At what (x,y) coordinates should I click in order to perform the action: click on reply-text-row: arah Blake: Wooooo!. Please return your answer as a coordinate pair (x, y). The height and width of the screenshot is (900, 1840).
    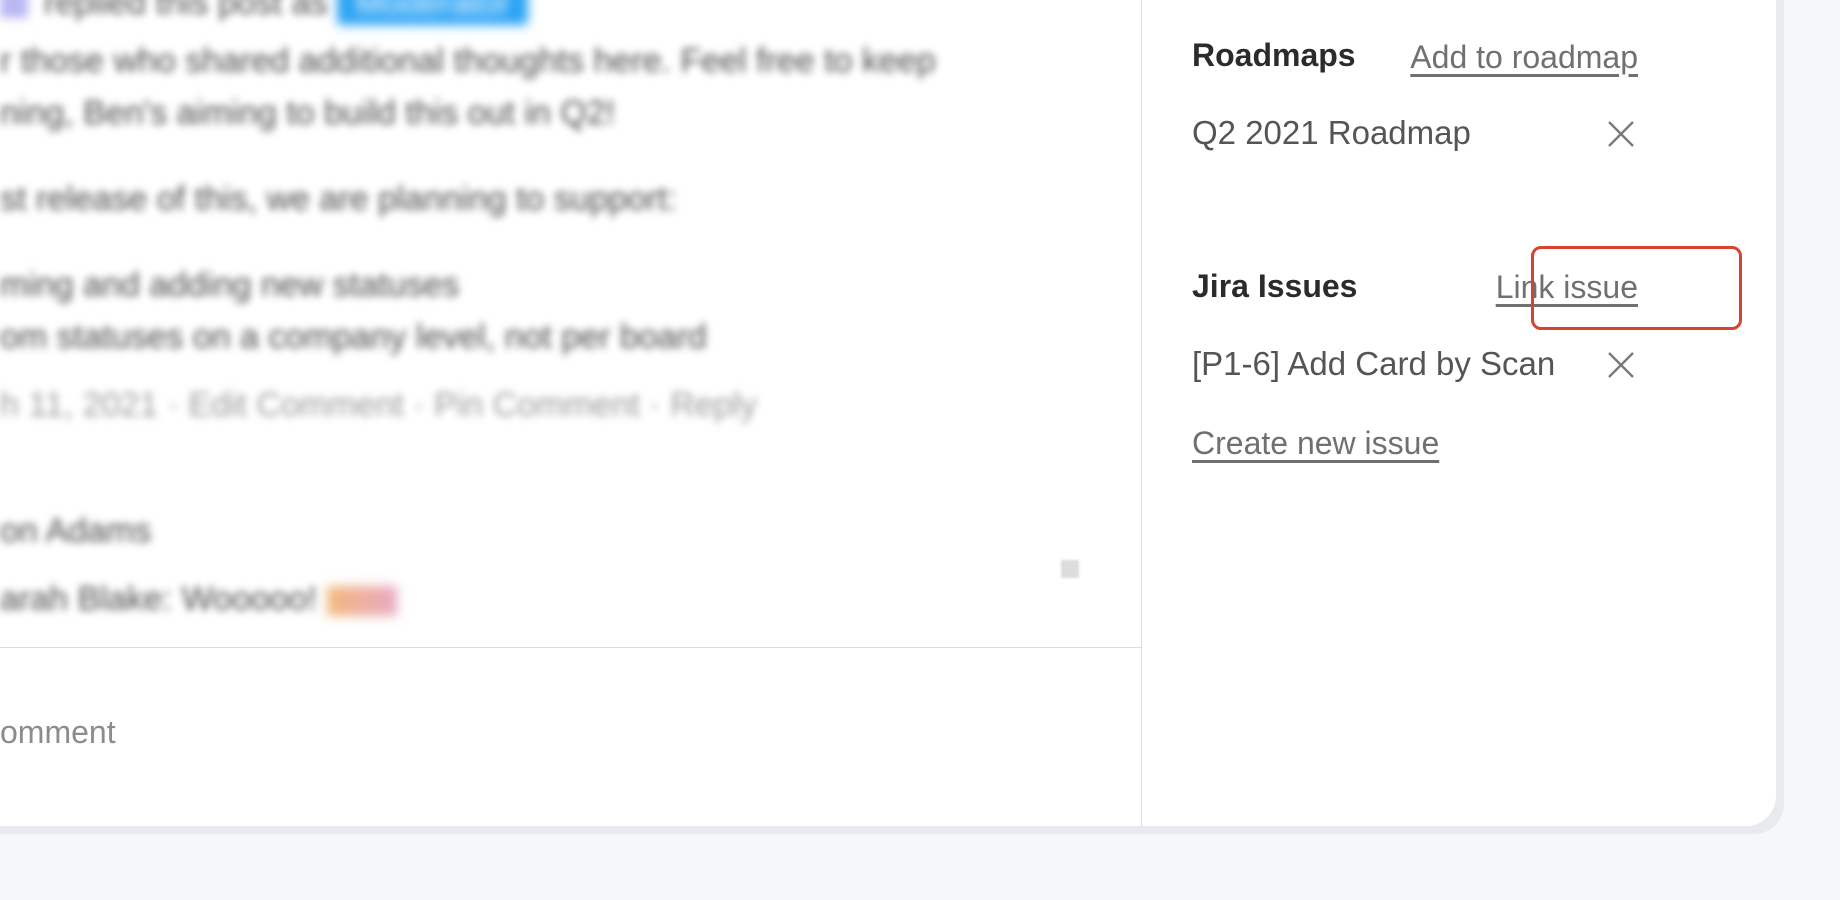
    Looking at the image, I should click on (198, 599).